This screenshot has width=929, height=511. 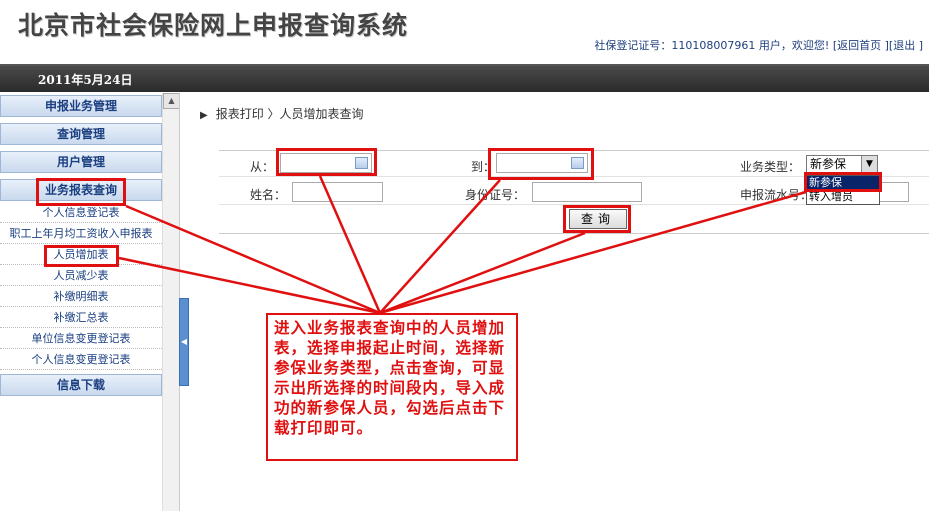 I want to click on from-label: 从：, so click(x=262, y=167).